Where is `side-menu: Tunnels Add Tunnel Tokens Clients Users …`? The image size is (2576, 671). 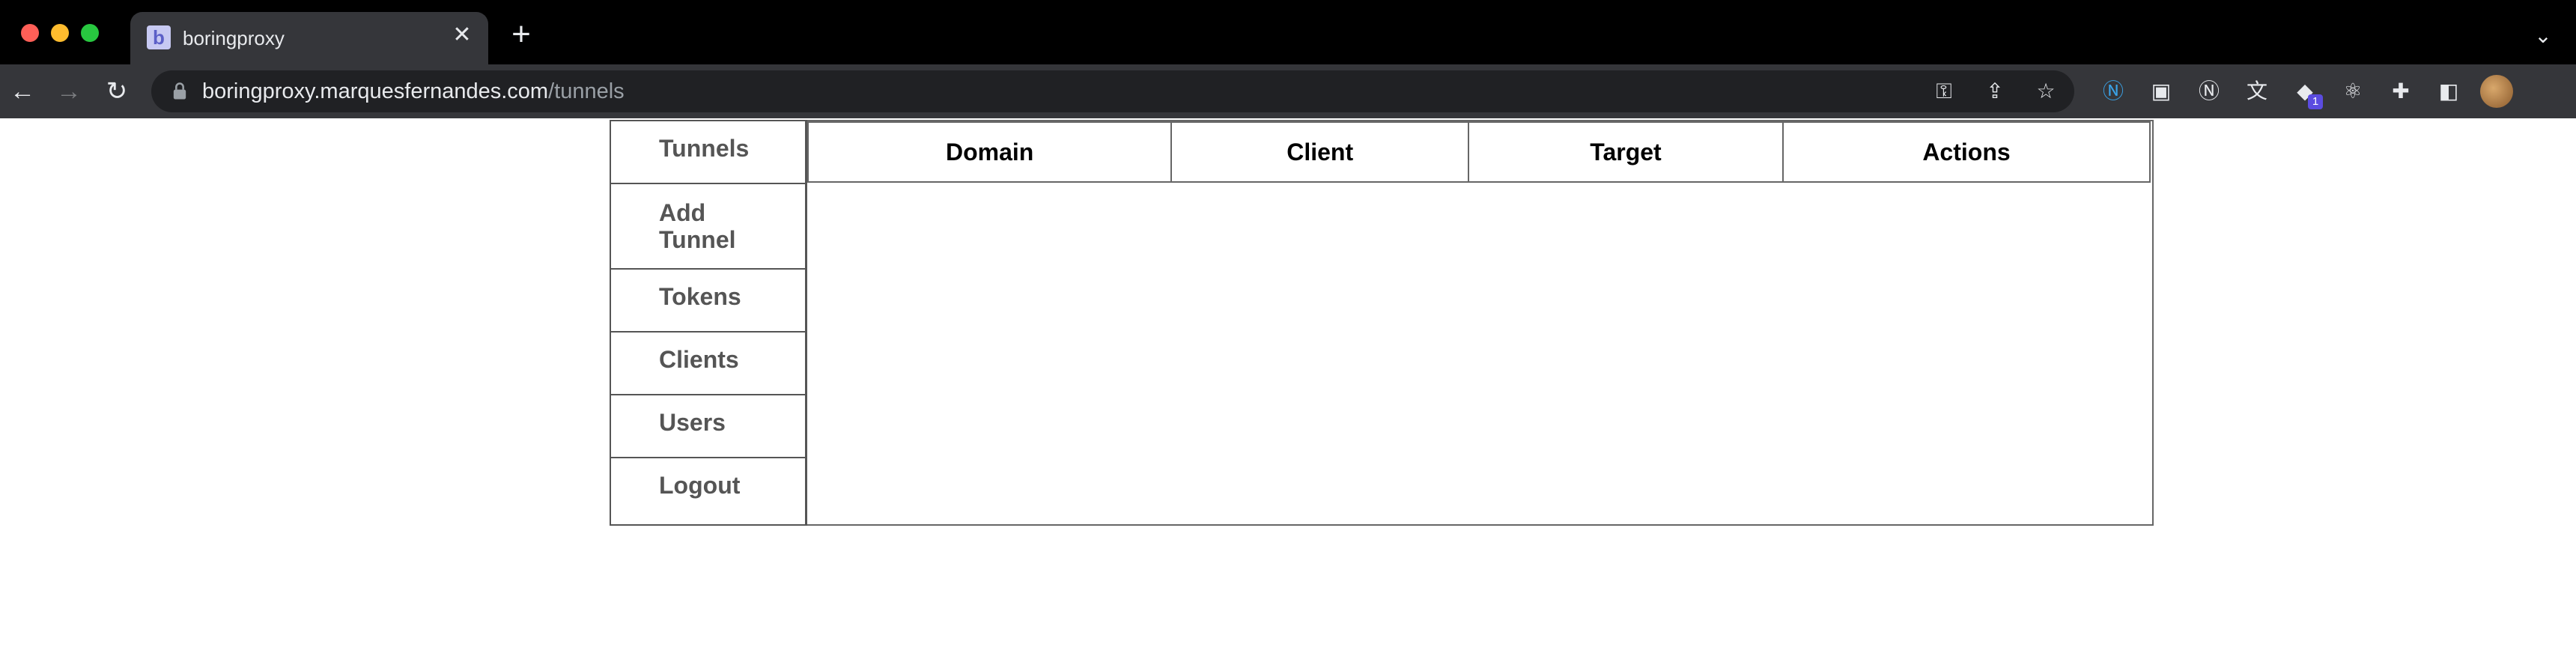
side-menu: Tunnels Add Tunnel Tokens Clients Users … is located at coordinates (708, 323).